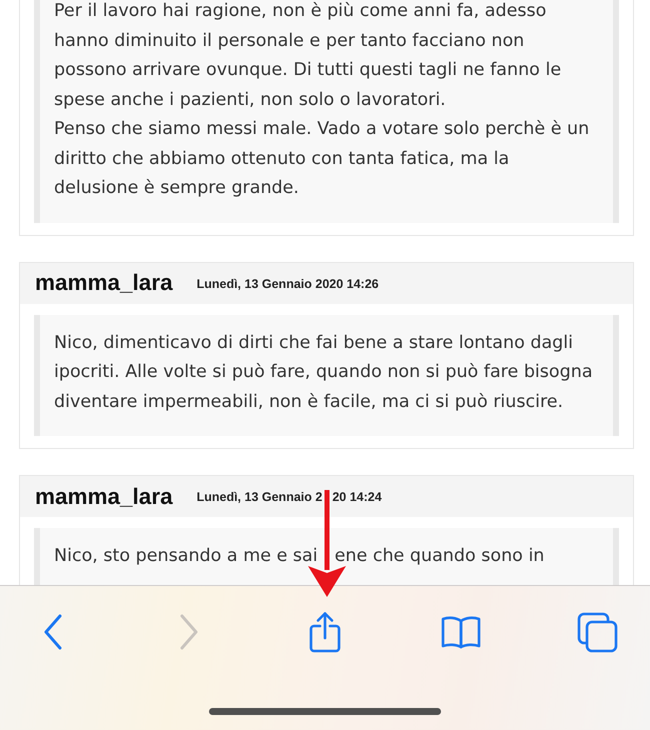 The image size is (650, 730). Describe the element at coordinates (325, 632) in the screenshot. I see `share-icon` at that location.